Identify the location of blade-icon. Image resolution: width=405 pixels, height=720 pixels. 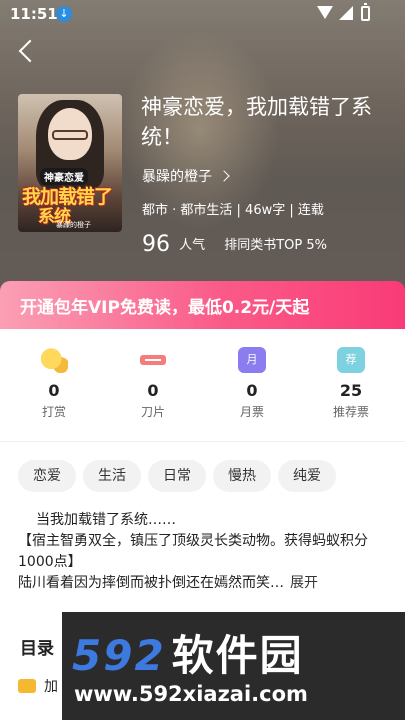
(153, 360).